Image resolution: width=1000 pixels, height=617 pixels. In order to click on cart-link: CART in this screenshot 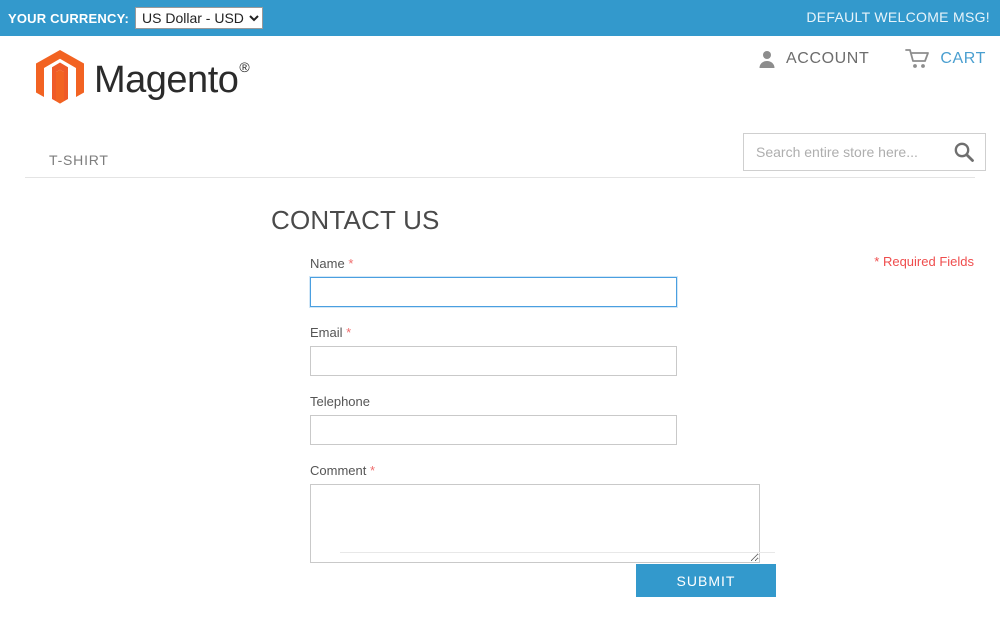, I will do `click(945, 59)`.